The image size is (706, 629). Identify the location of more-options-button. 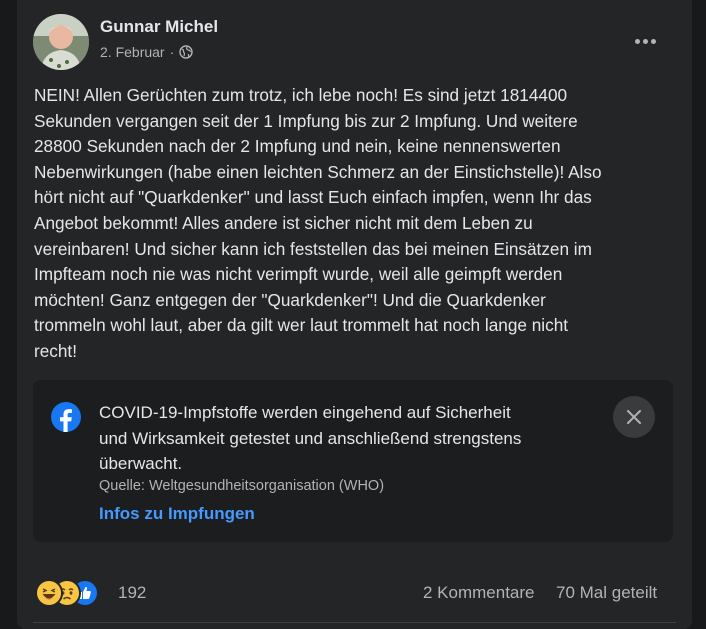
(645, 41).